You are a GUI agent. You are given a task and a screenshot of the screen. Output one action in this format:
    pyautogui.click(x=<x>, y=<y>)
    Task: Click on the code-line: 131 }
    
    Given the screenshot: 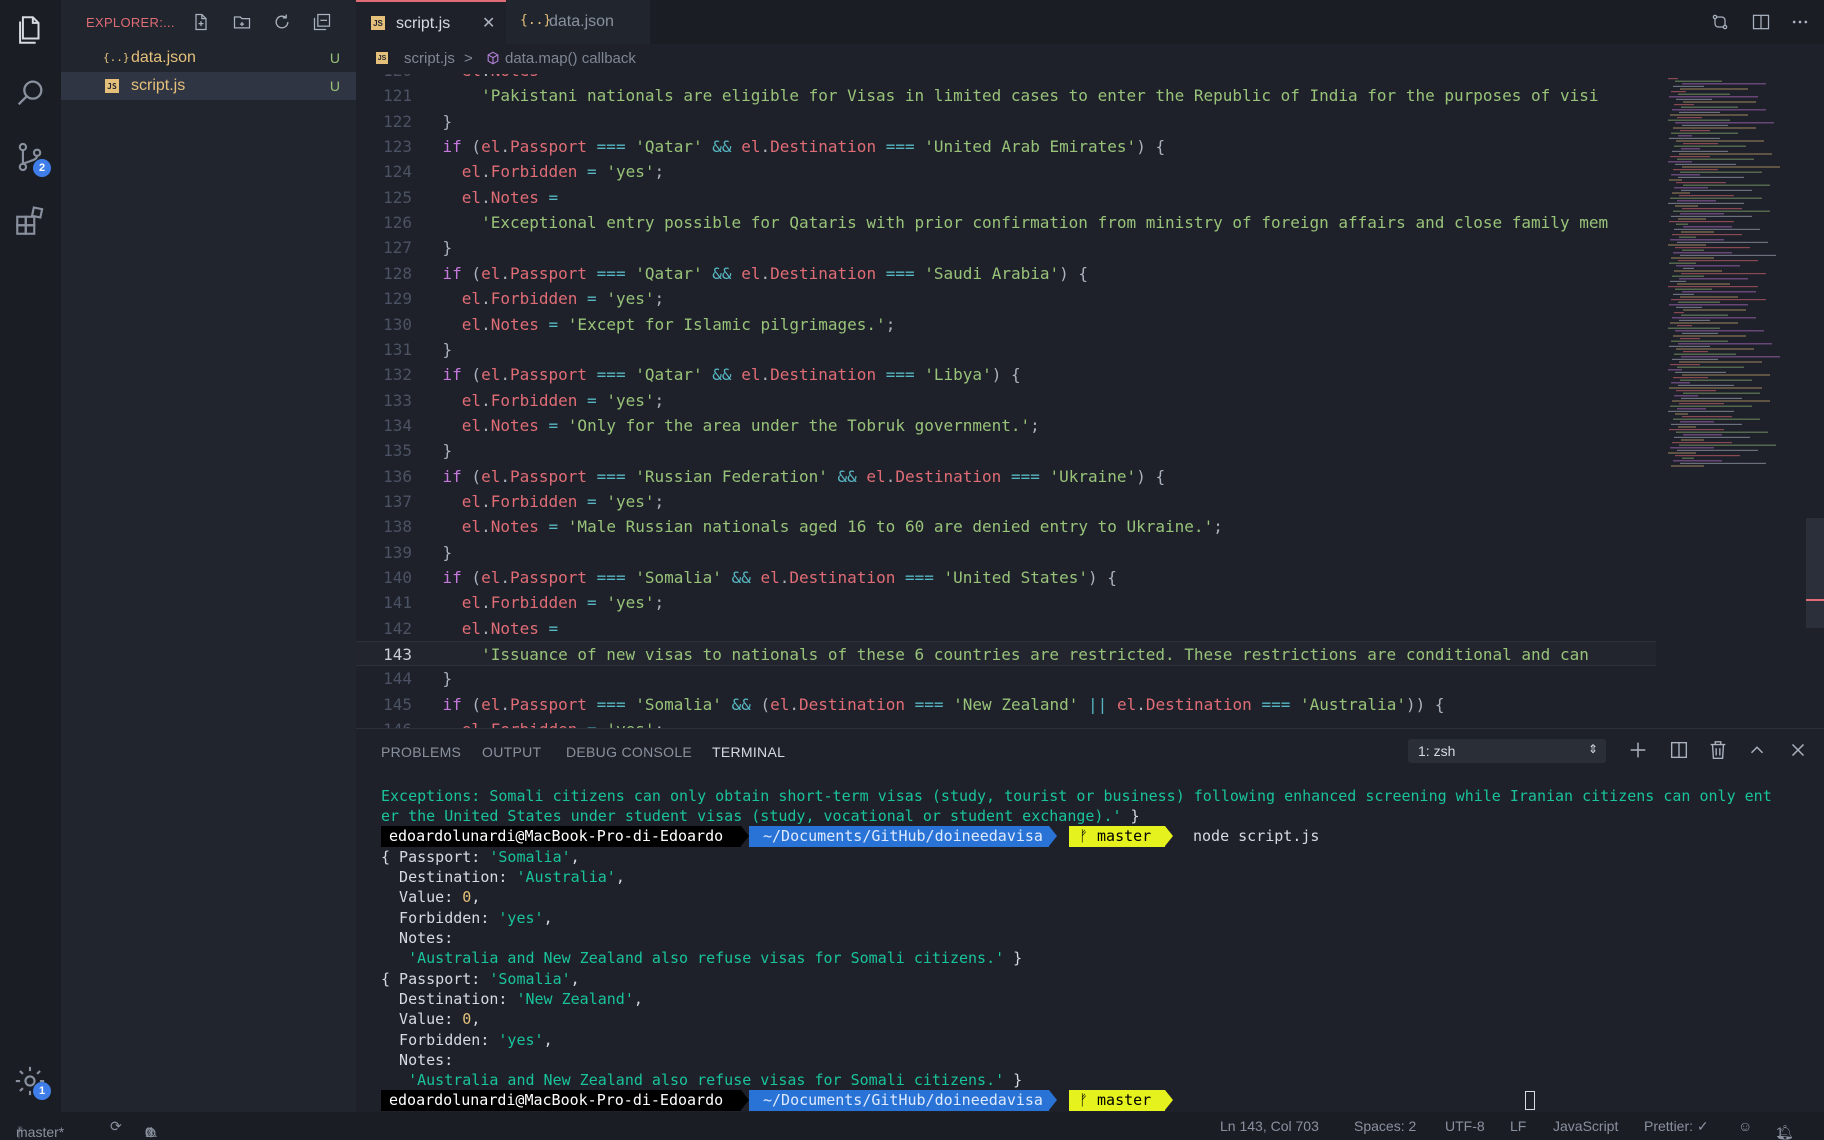 What is the action you would take?
    pyautogui.click(x=1006, y=349)
    